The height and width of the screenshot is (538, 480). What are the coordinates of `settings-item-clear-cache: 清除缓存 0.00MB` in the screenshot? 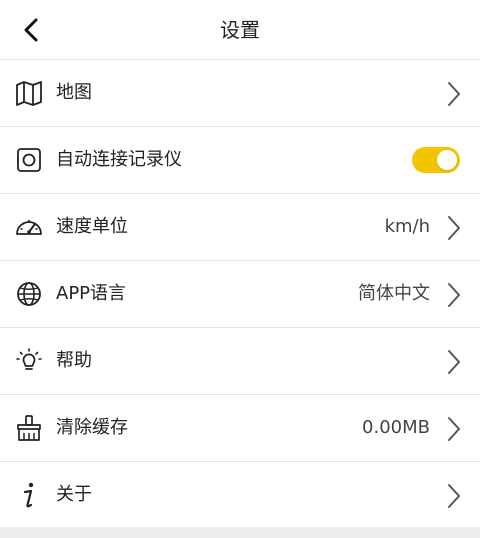 It's located at (240, 428).